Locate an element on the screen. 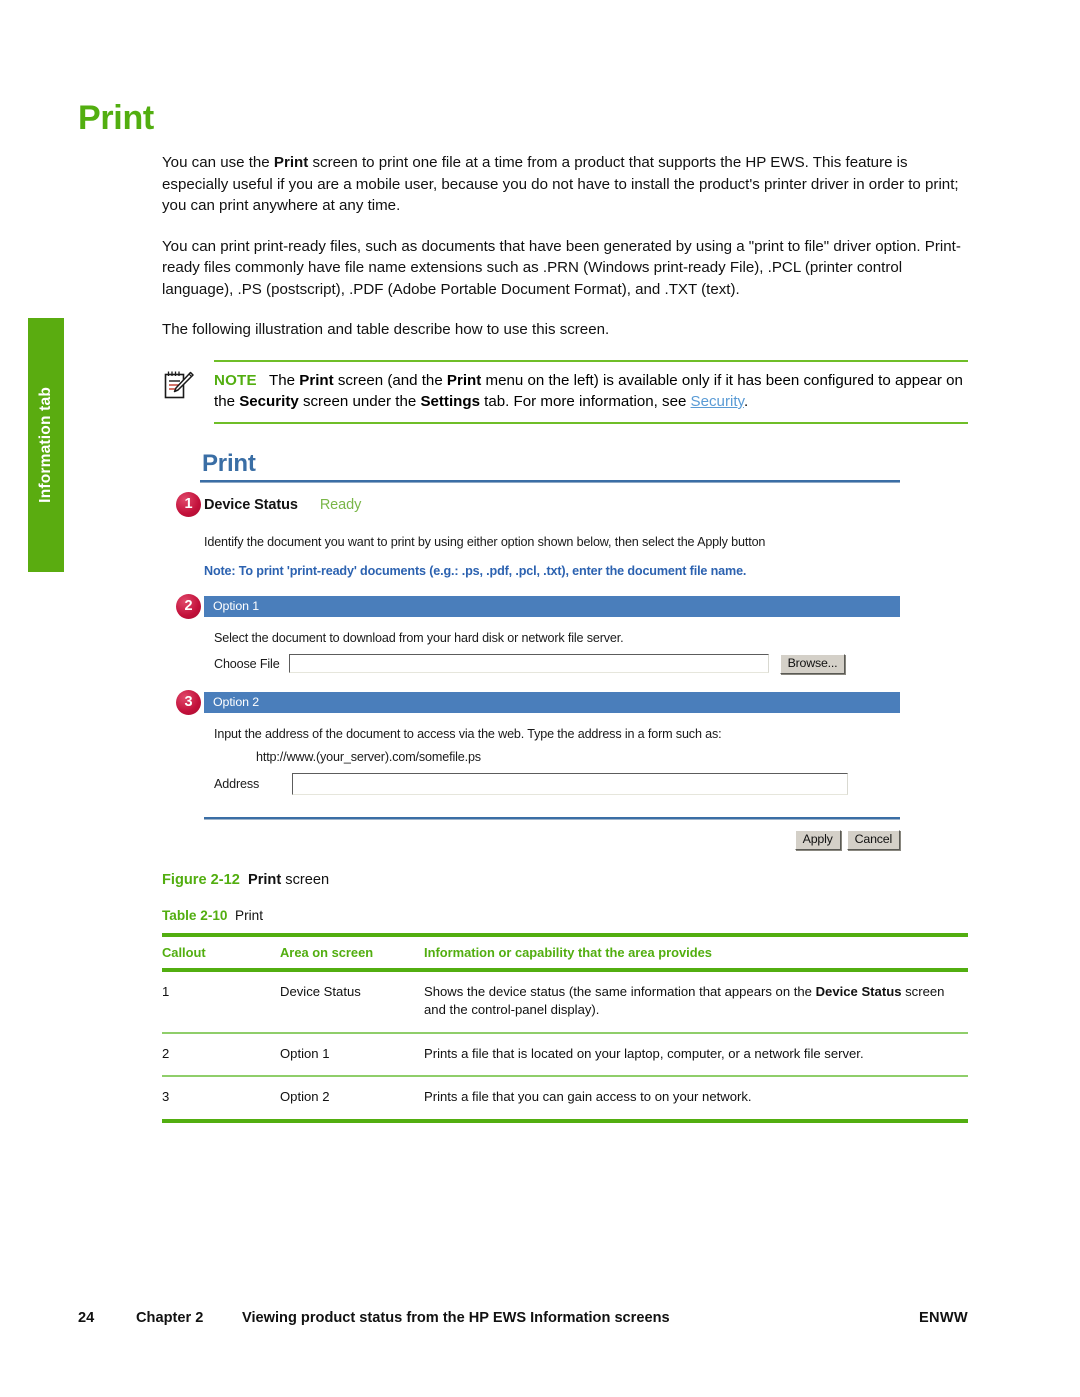 Image resolution: width=1080 pixels, height=1397 pixels. figure-caption: Figure 2-12 Print screen is located at coordinates (565, 880).